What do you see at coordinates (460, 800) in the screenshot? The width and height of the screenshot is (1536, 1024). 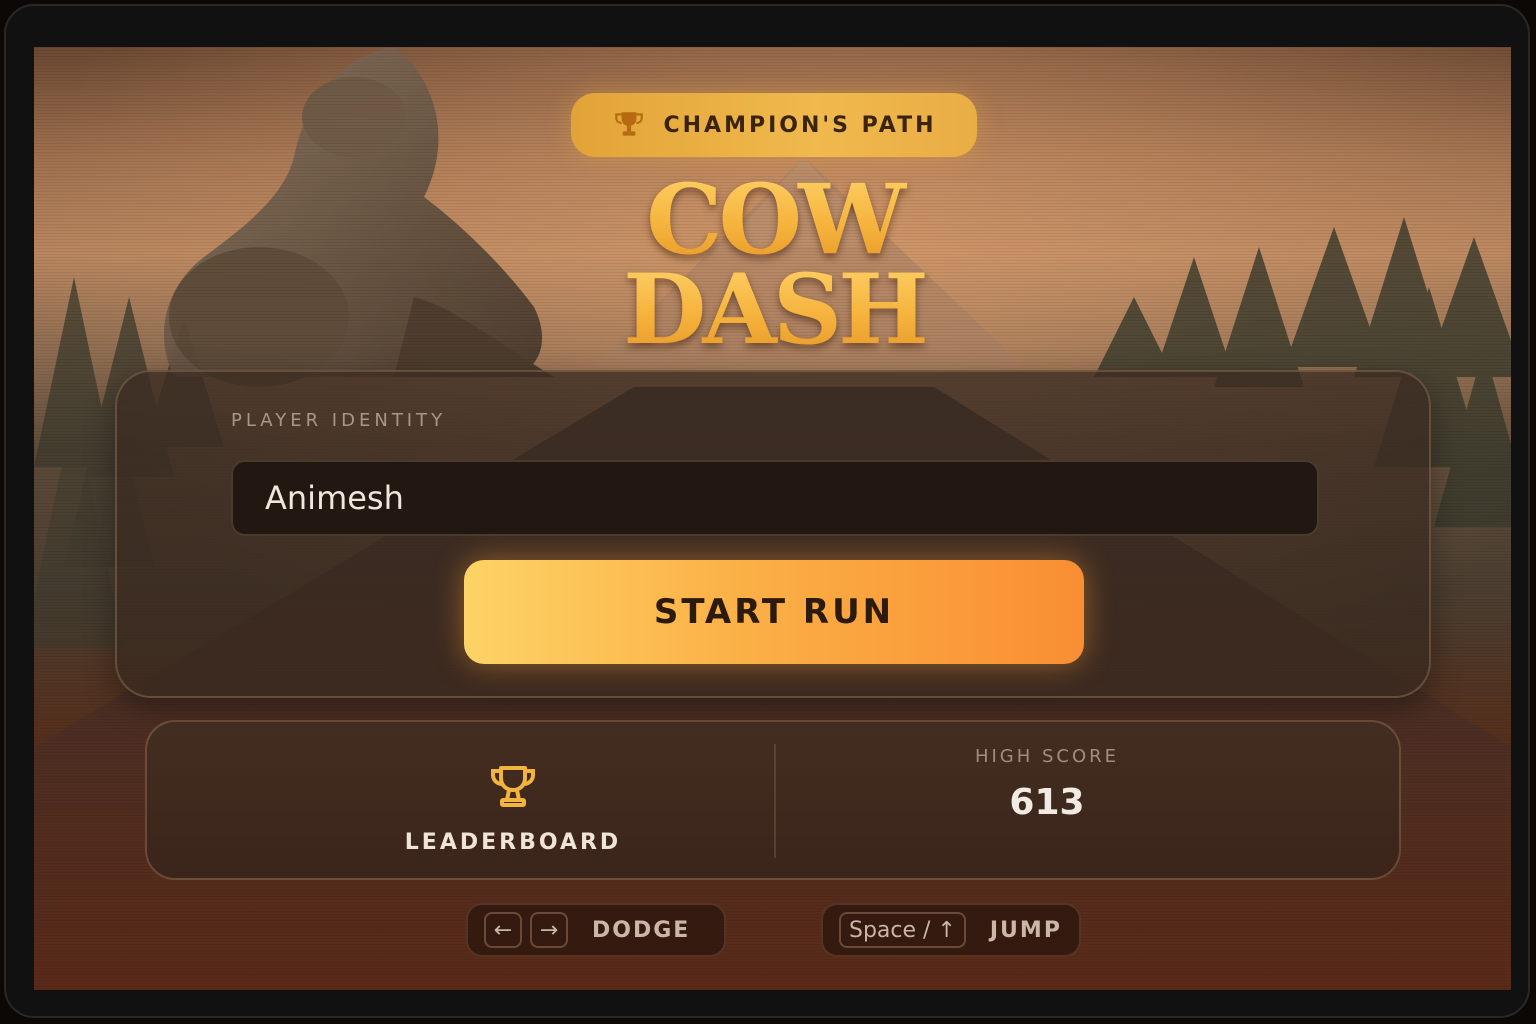 I see `leaderboard-button: LEADERBOARD` at bounding box center [460, 800].